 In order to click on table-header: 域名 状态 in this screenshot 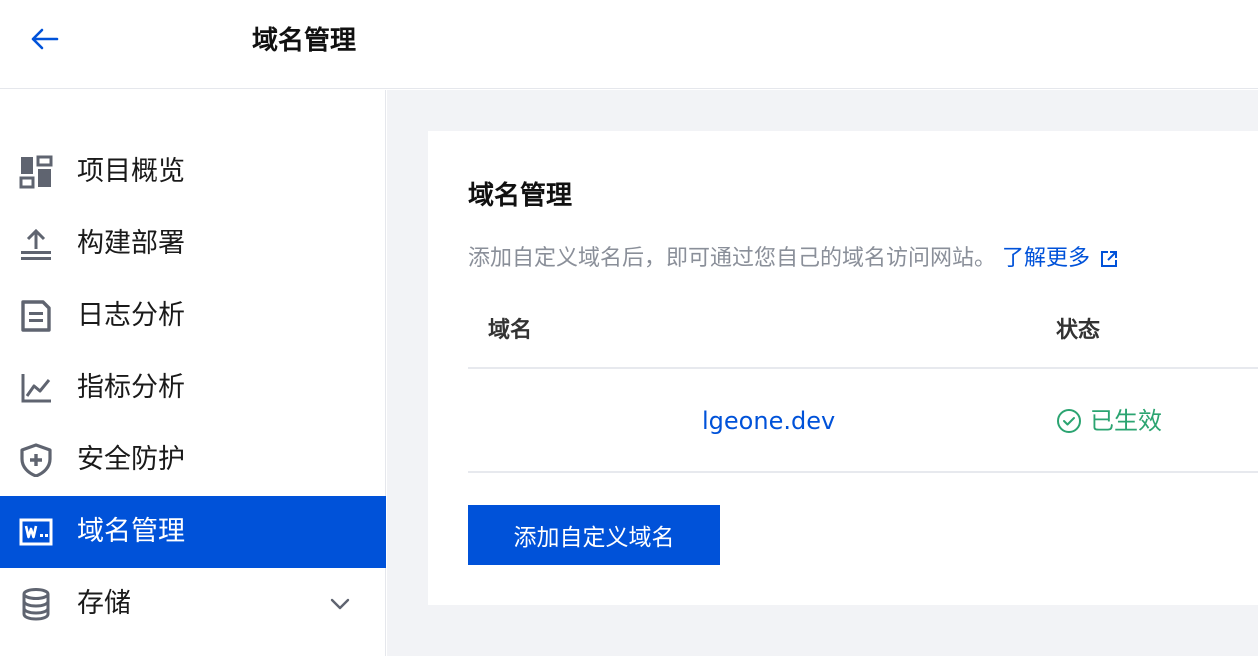, I will do `click(863, 338)`.